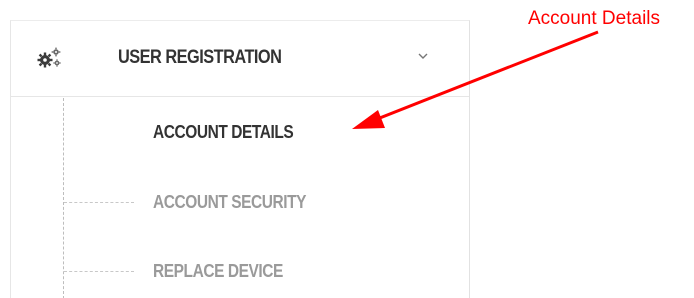 The height and width of the screenshot is (298, 694). I want to click on tree-branch-account-security, so click(99, 202).